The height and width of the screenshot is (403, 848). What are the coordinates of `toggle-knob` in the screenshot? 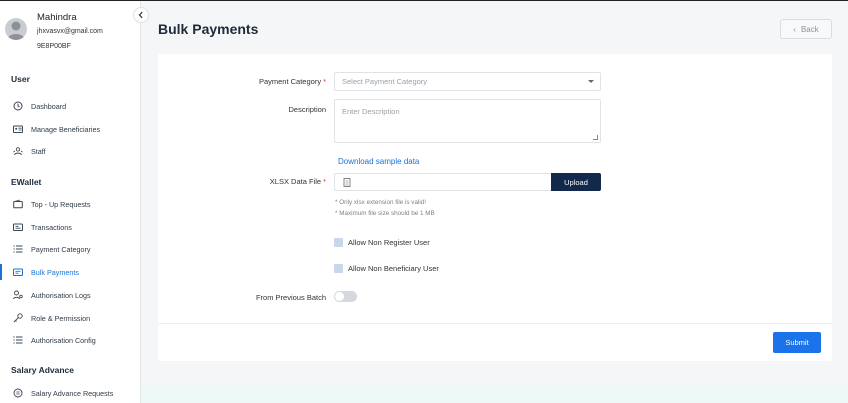 It's located at (339, 296).